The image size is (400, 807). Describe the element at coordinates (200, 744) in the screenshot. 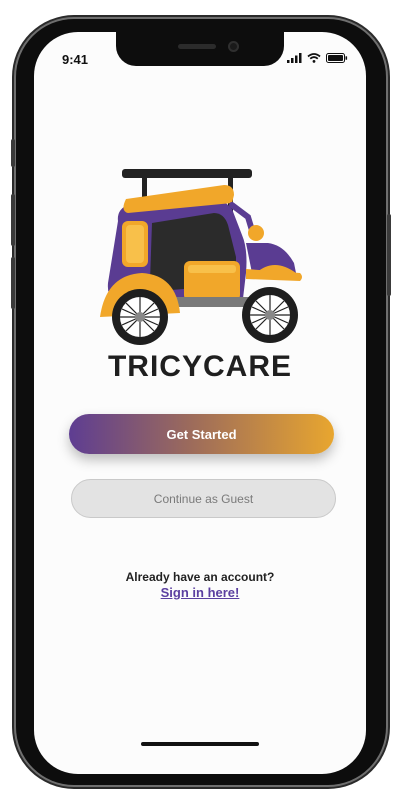

I see `home-indicator` at that location.